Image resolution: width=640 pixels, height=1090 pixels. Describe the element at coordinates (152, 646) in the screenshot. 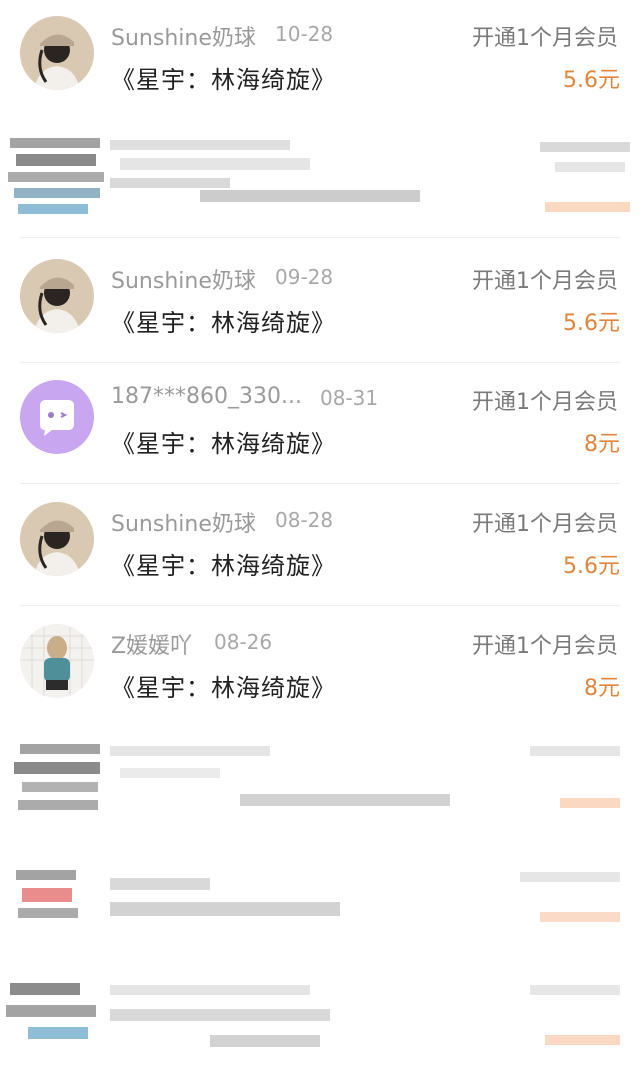

I see `user-name: Z媛媛吖` at that location.